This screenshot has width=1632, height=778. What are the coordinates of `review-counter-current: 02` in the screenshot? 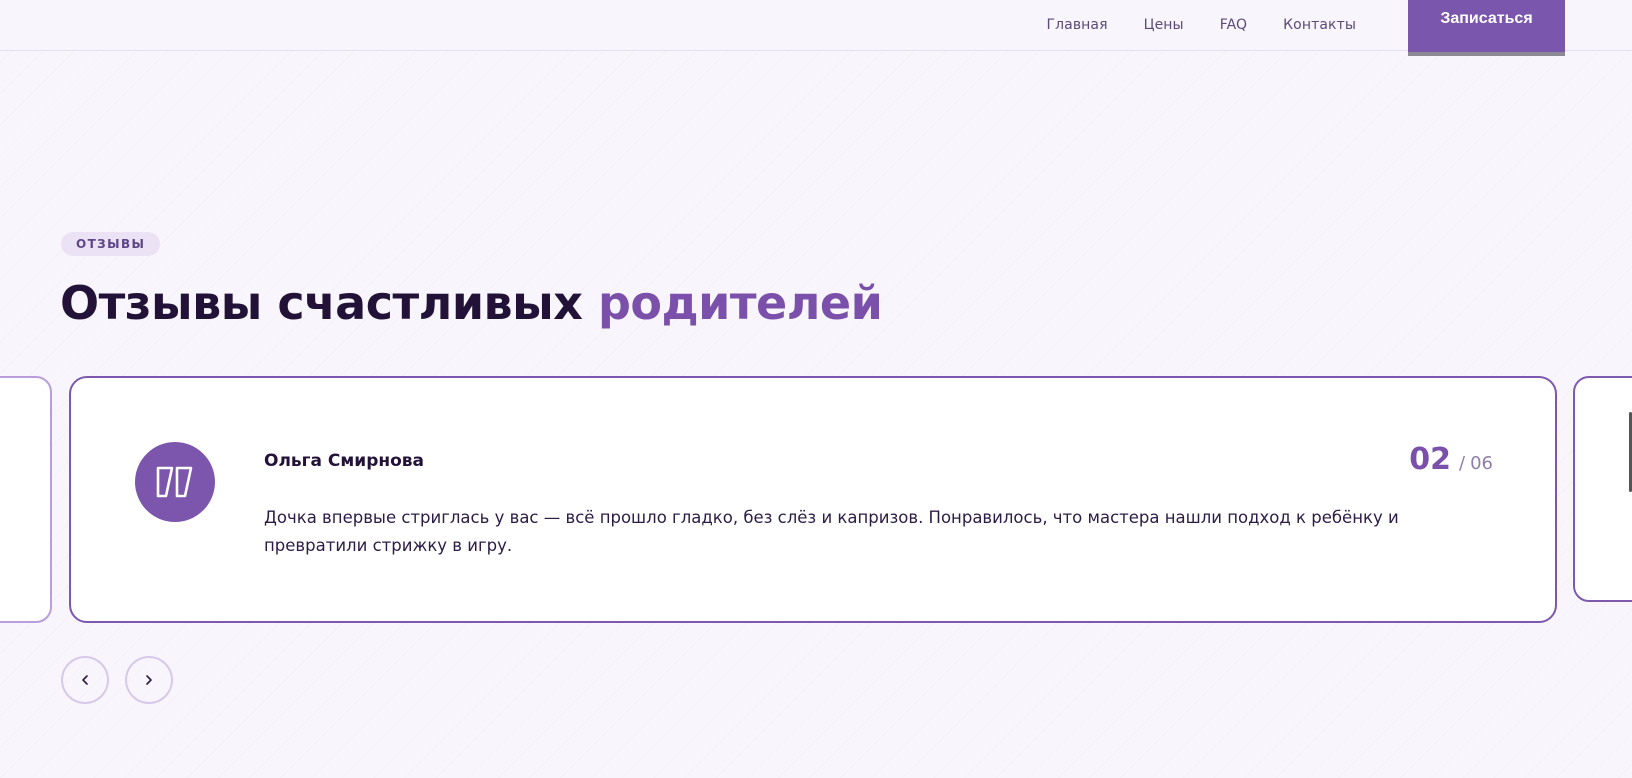 It's located at (1430, 459).